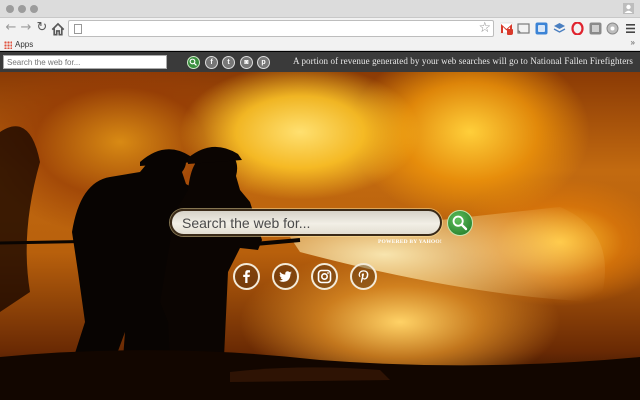  I want to click on pinterest-icon, so click(363, 276).